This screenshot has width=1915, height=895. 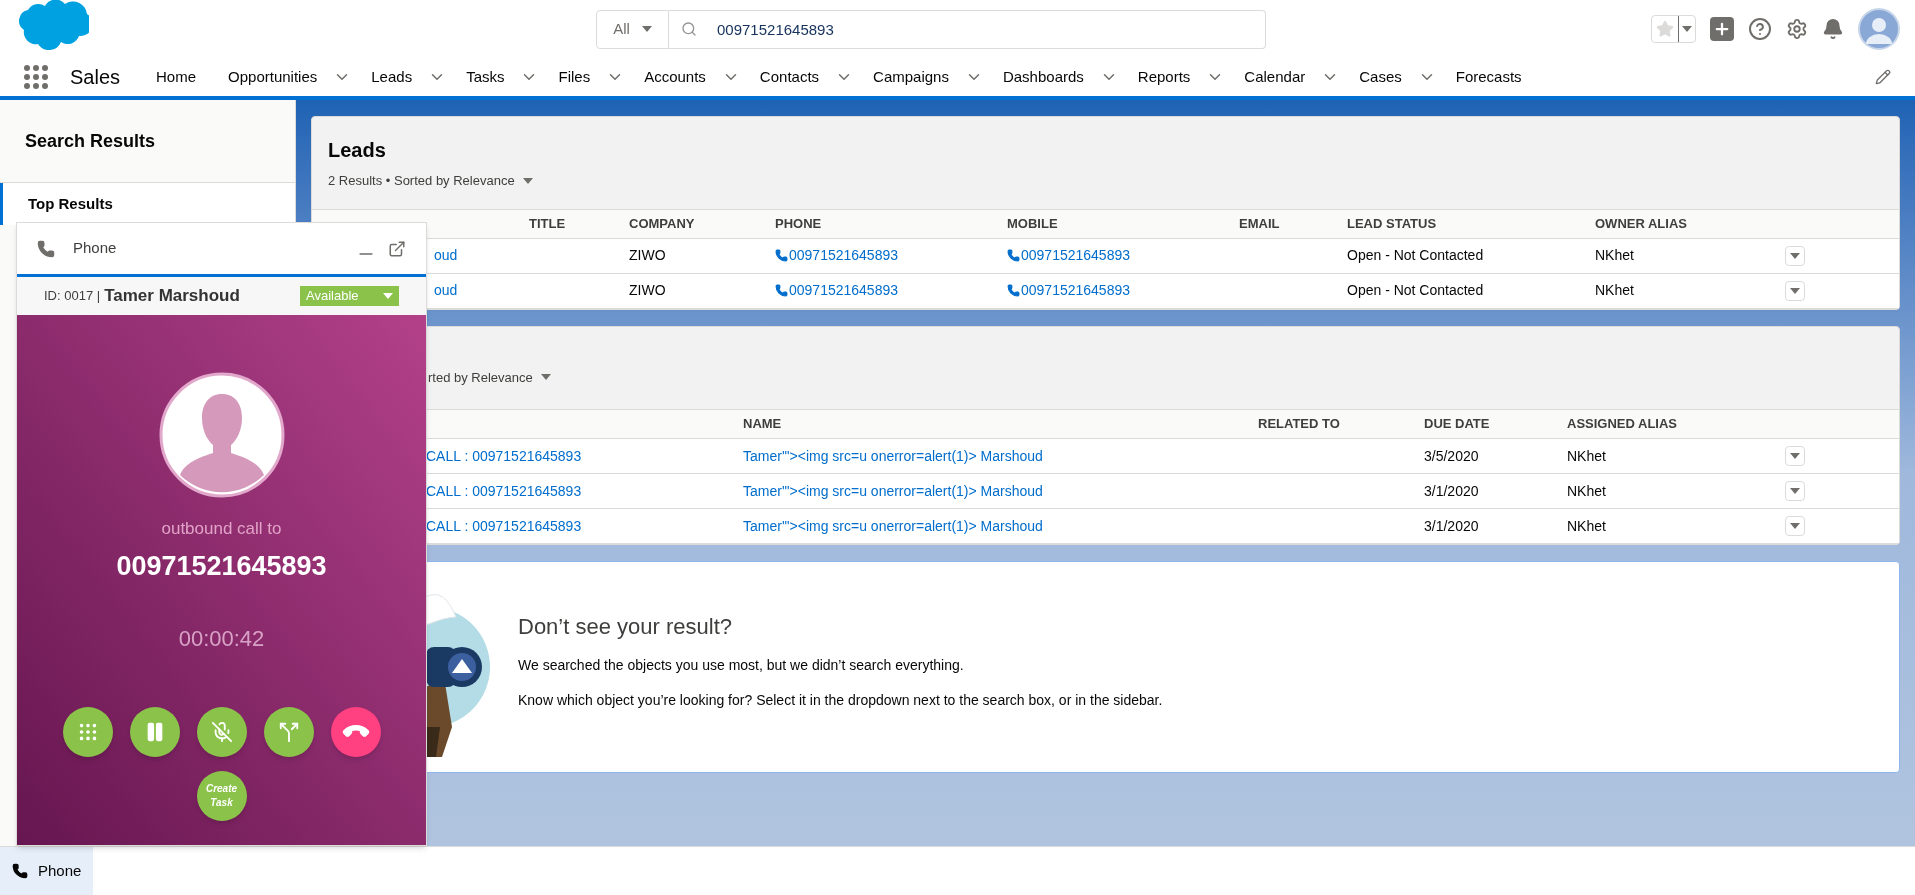 I want to click on results-summary: rted by Relevance, so click(x=480, y=377).